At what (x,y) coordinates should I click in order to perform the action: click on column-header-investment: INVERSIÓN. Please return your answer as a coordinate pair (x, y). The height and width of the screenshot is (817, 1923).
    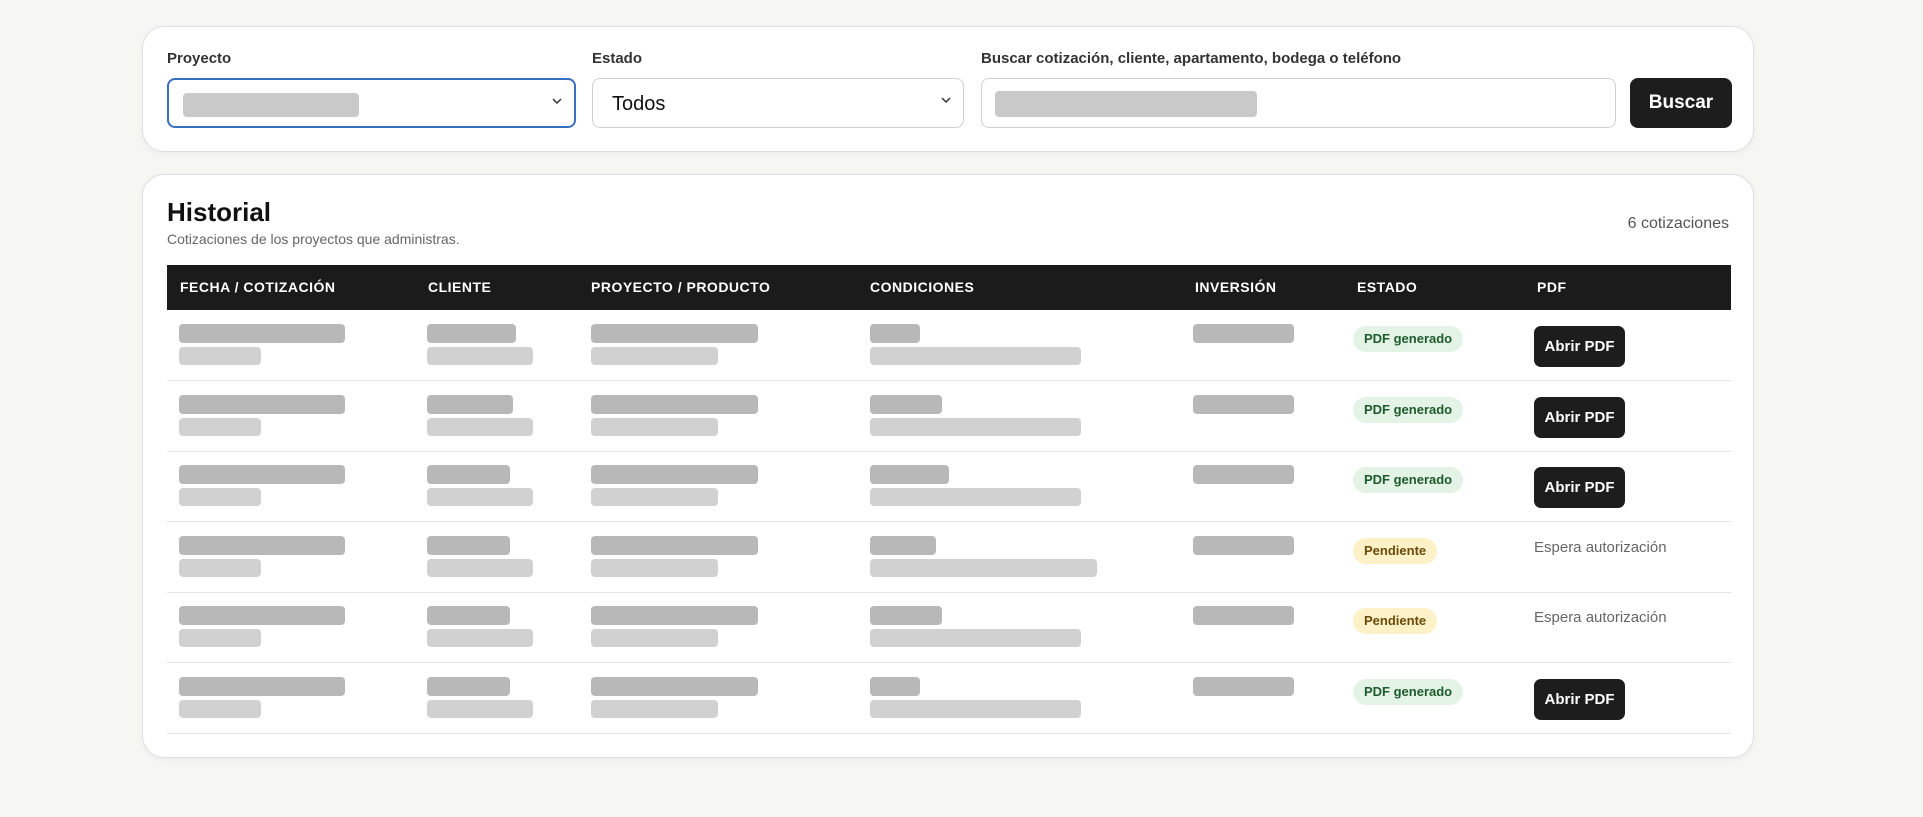
    Looking at the image, I should click on (1236, 287).